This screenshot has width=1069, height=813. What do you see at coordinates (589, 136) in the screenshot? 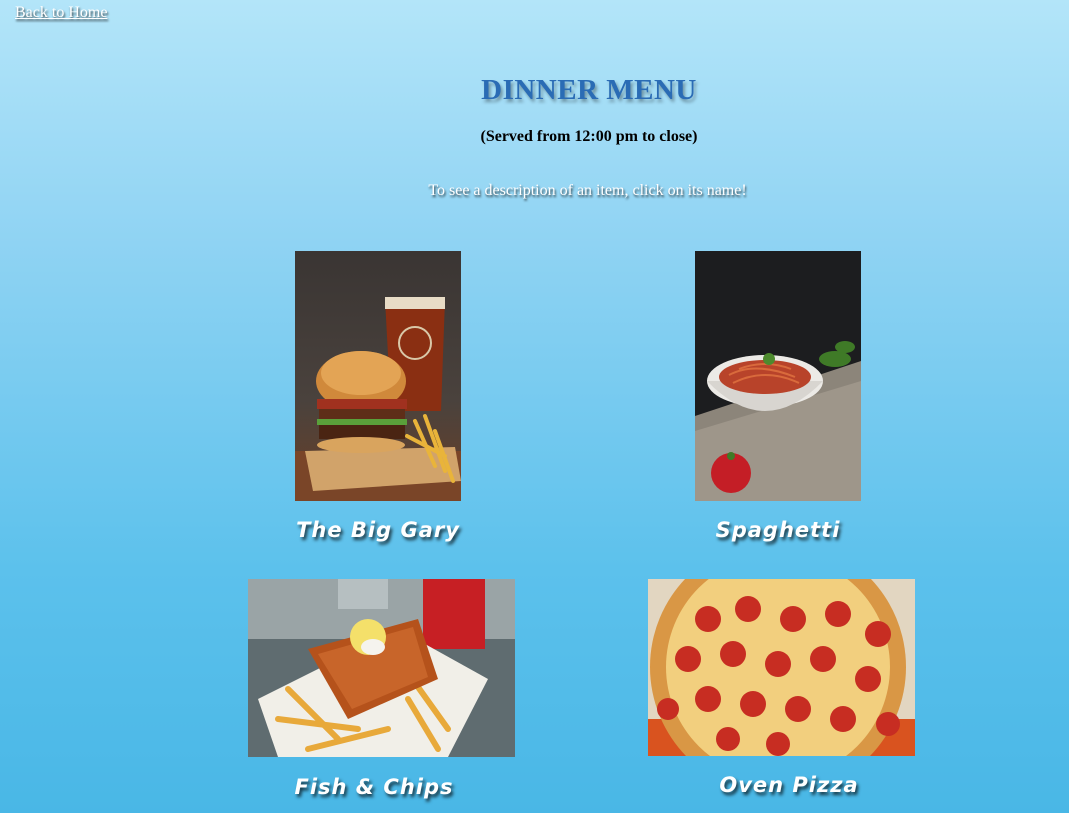
I see `served-hours: (Served from 12:00 pm to close)` at bounding box center [589, 136].